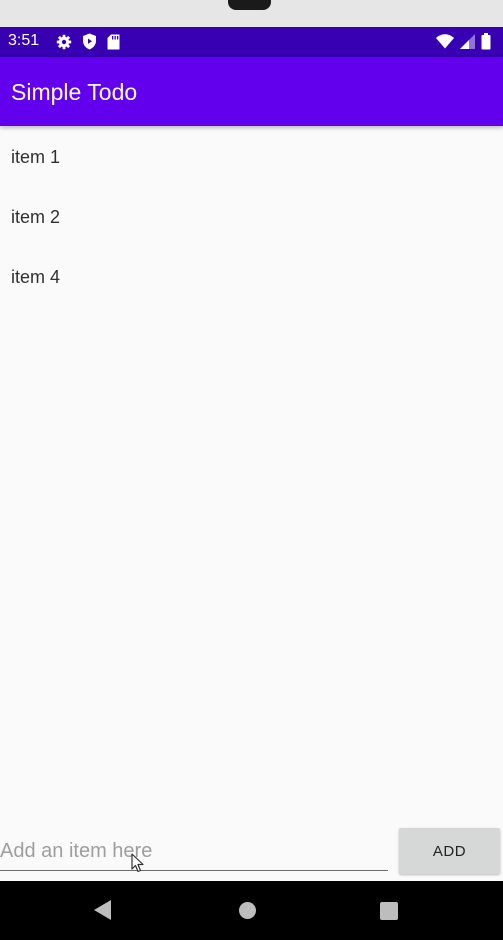  I want to click on add-item-input, so click(194, 851).